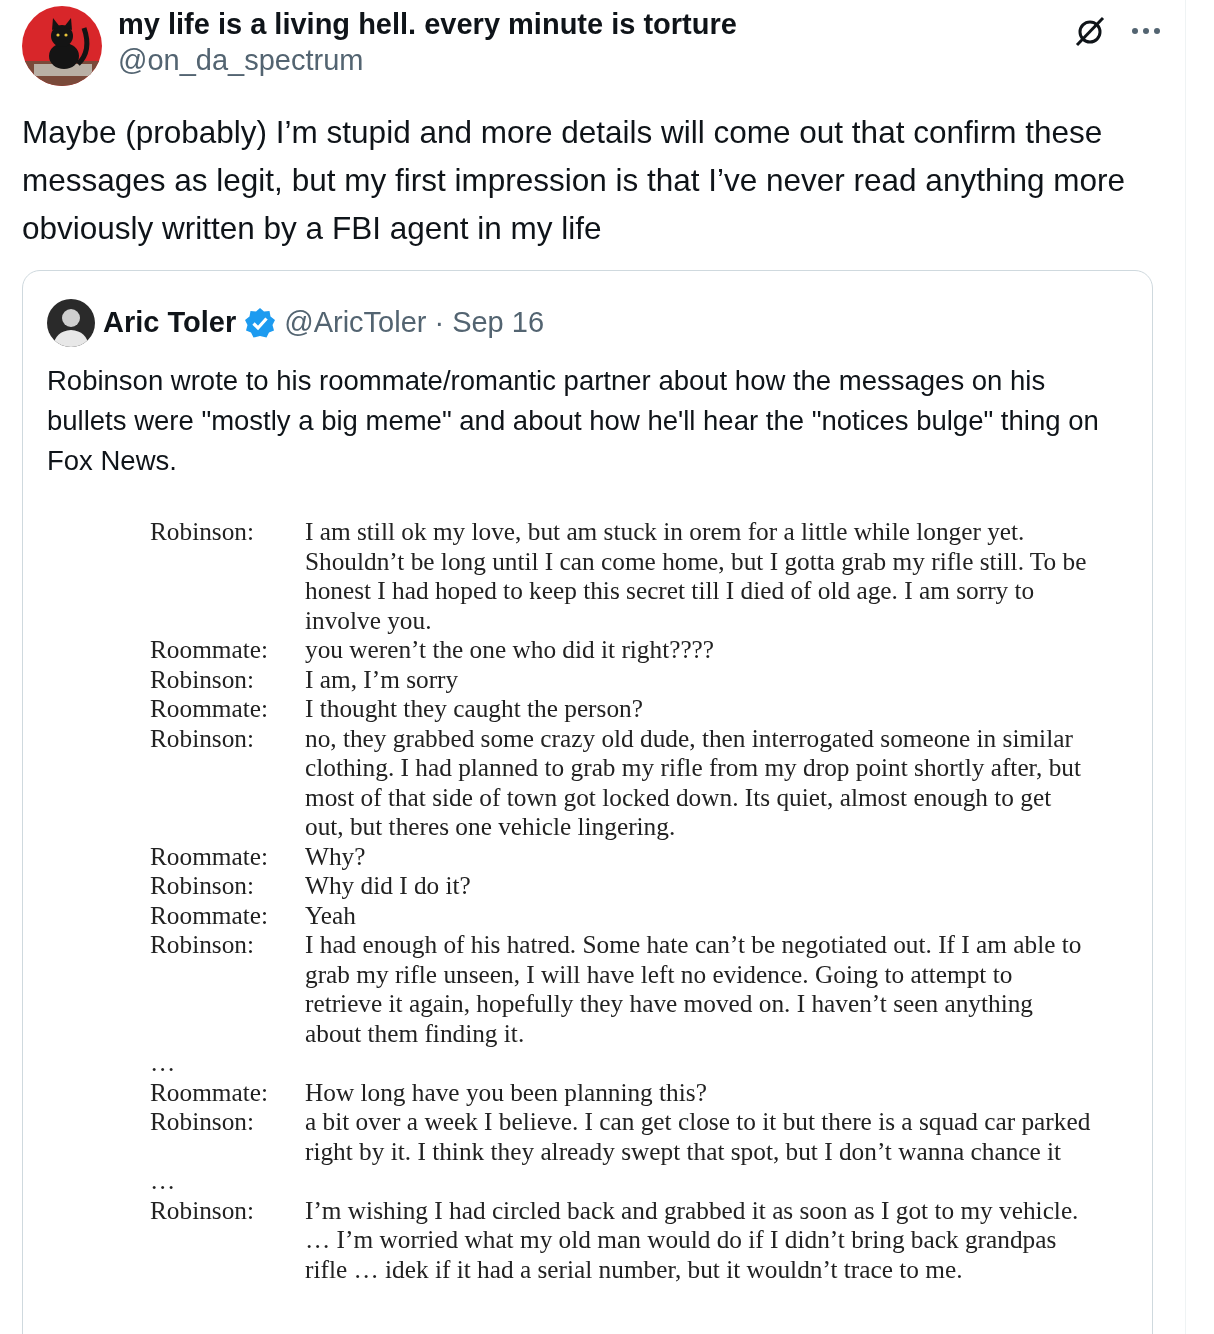 This screenshot has height=1334, width=1214. What do you see at coordinates (506, 1092) in the screenshot?
I see `message-text: How long have you been planning this?` at bounding box center [506, 1092].